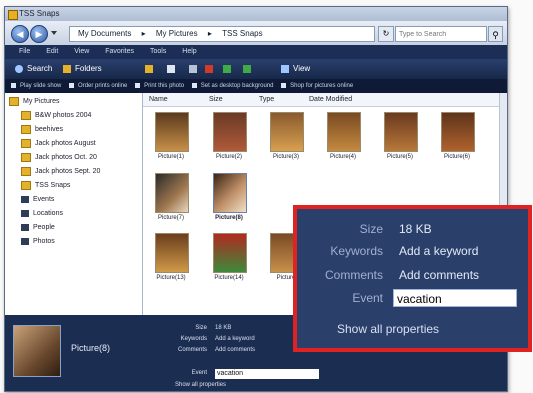  What do you see at coordinates (39, 34) in the screenshot?
I see `forward-arrow-icon: ▶` at bounding box center [39, 34].